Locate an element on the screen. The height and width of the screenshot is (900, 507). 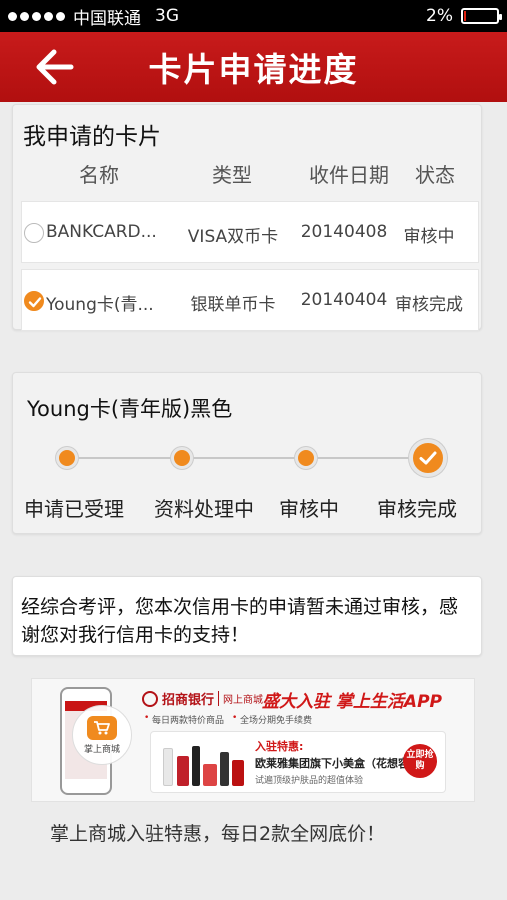
promo-bullet: 每日两款特价商品 is located at coordinates (184, 719).